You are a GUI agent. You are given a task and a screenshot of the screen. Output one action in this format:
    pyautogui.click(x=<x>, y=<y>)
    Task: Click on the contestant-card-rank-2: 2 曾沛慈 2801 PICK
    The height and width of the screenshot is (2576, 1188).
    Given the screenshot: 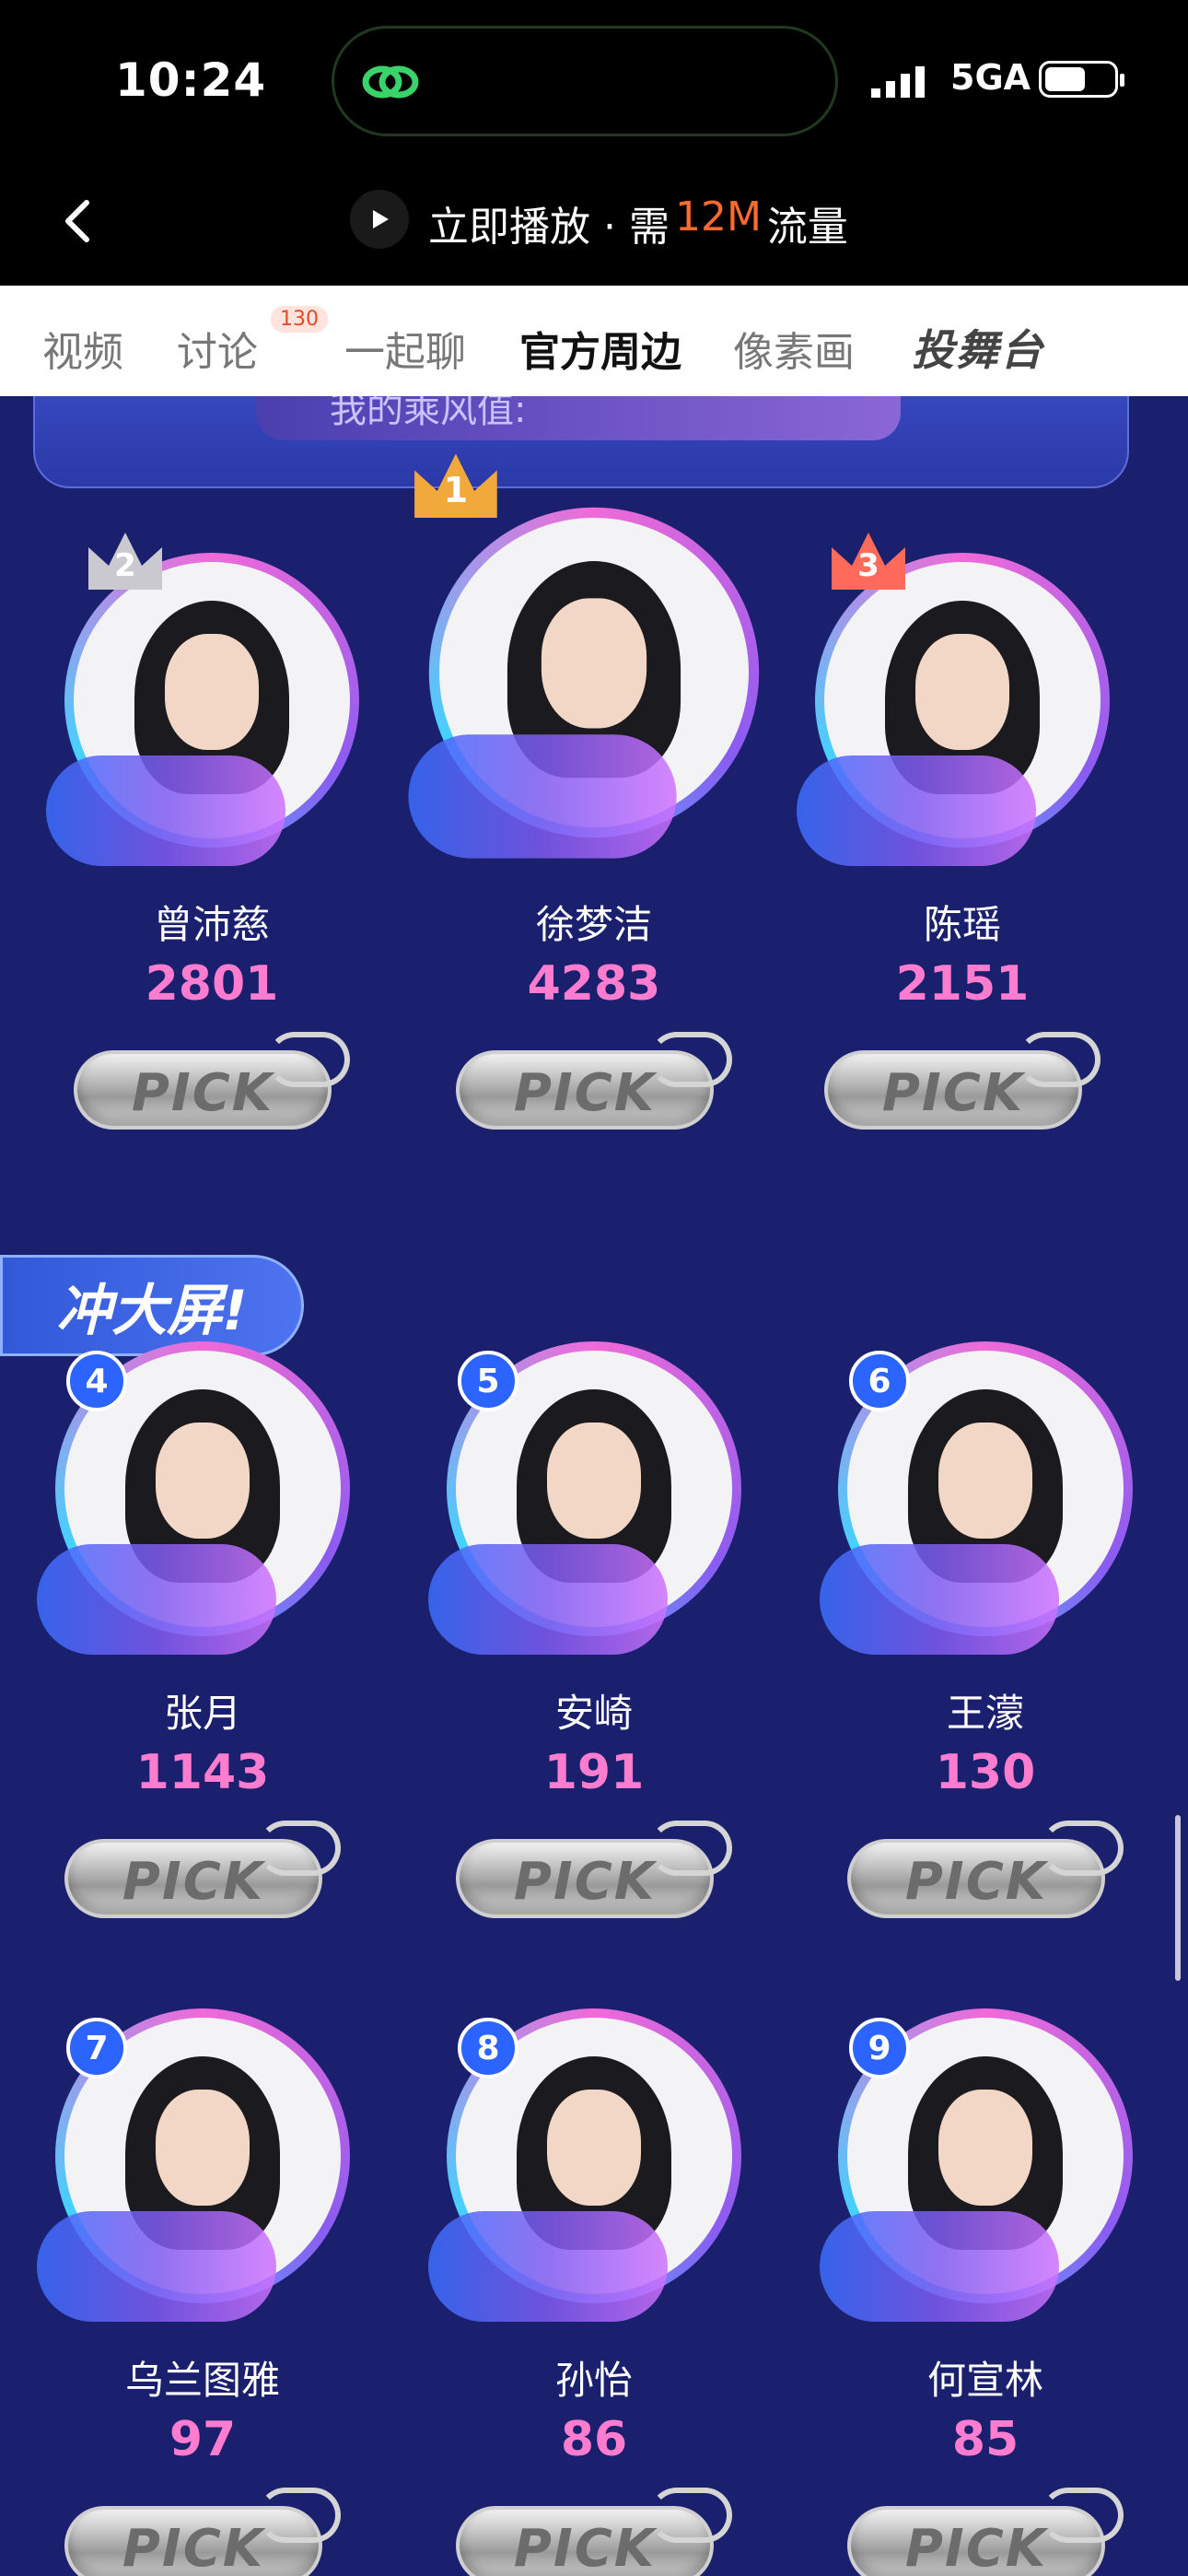 What is the action you would take?
    pyautogui.click(x=212, y=848)
    